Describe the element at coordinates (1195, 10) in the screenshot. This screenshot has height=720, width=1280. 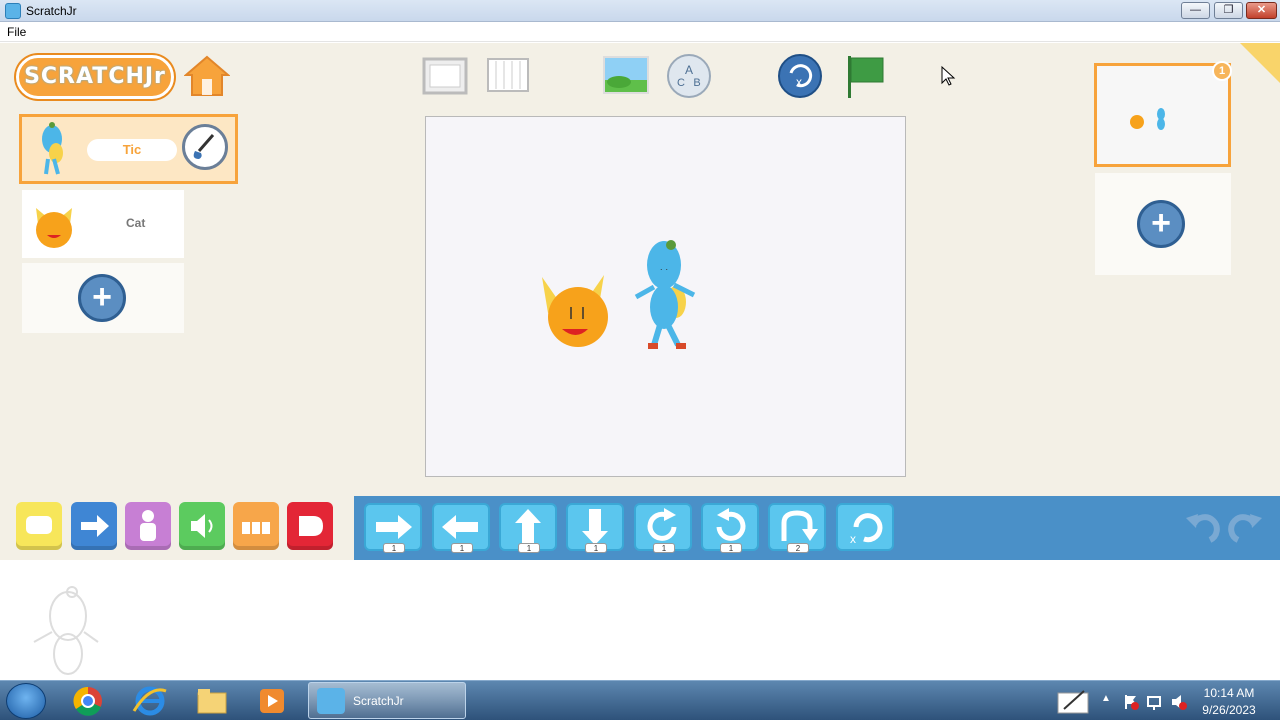
I see `minimize-button: —` at that location.